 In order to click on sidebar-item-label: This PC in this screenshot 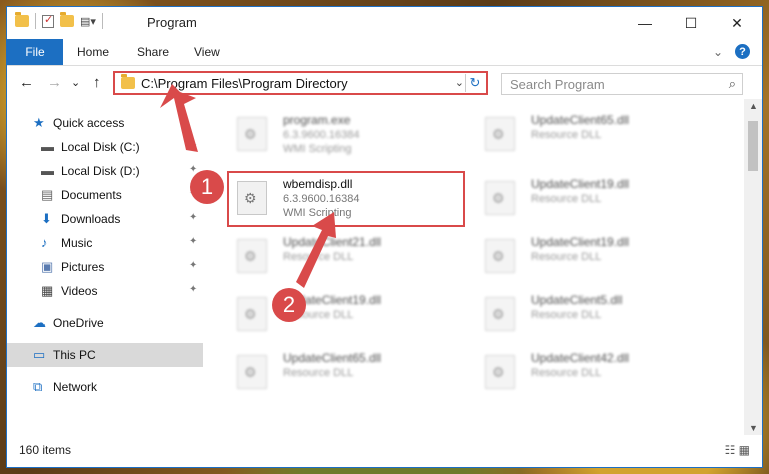, I will do `click(74, 355)`.